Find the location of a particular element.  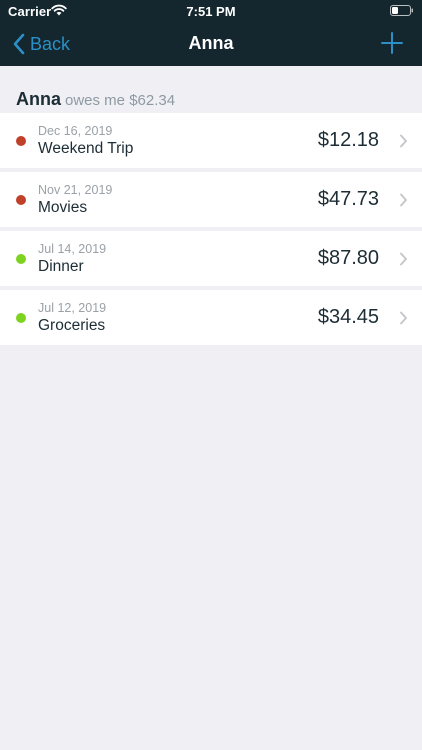

transaction-amount: $47.73 is located at coordinates (348, 199).